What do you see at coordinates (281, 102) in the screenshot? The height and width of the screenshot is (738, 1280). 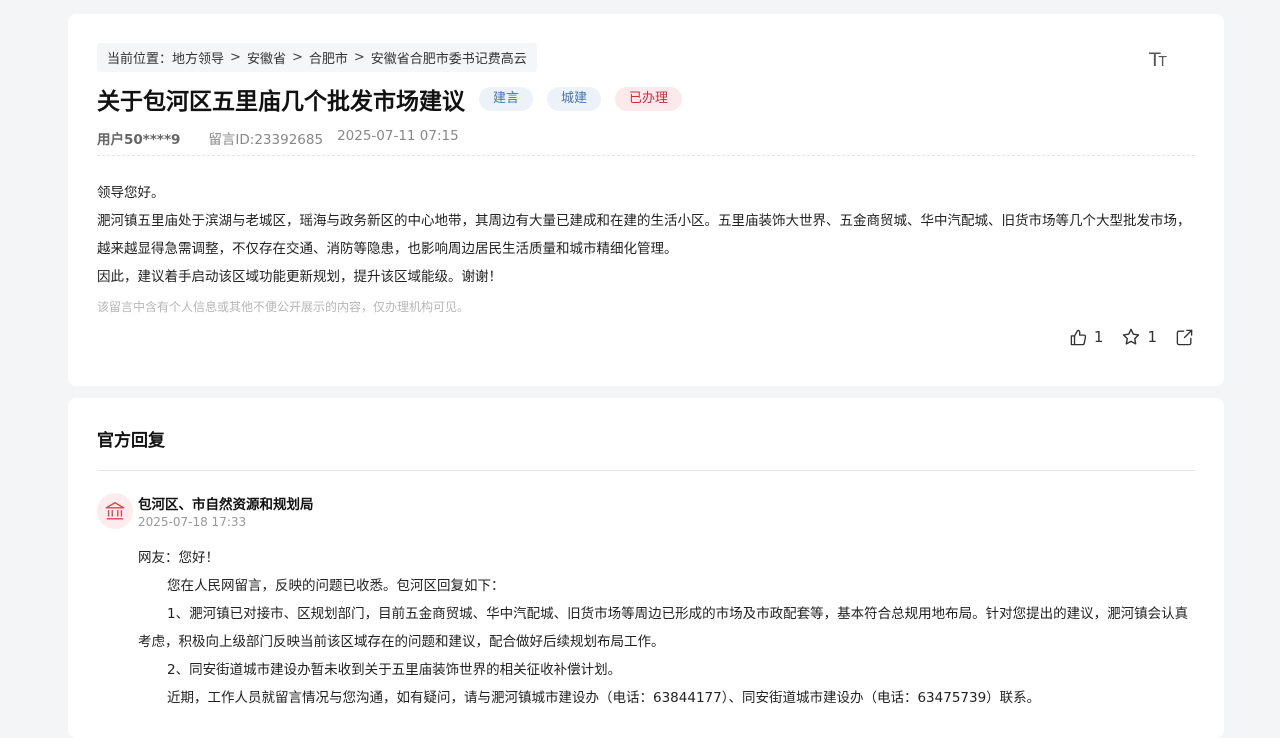 I see `message-title: 关于包河区五里庙几个批发市场建议` at bounding box center [281, 102].